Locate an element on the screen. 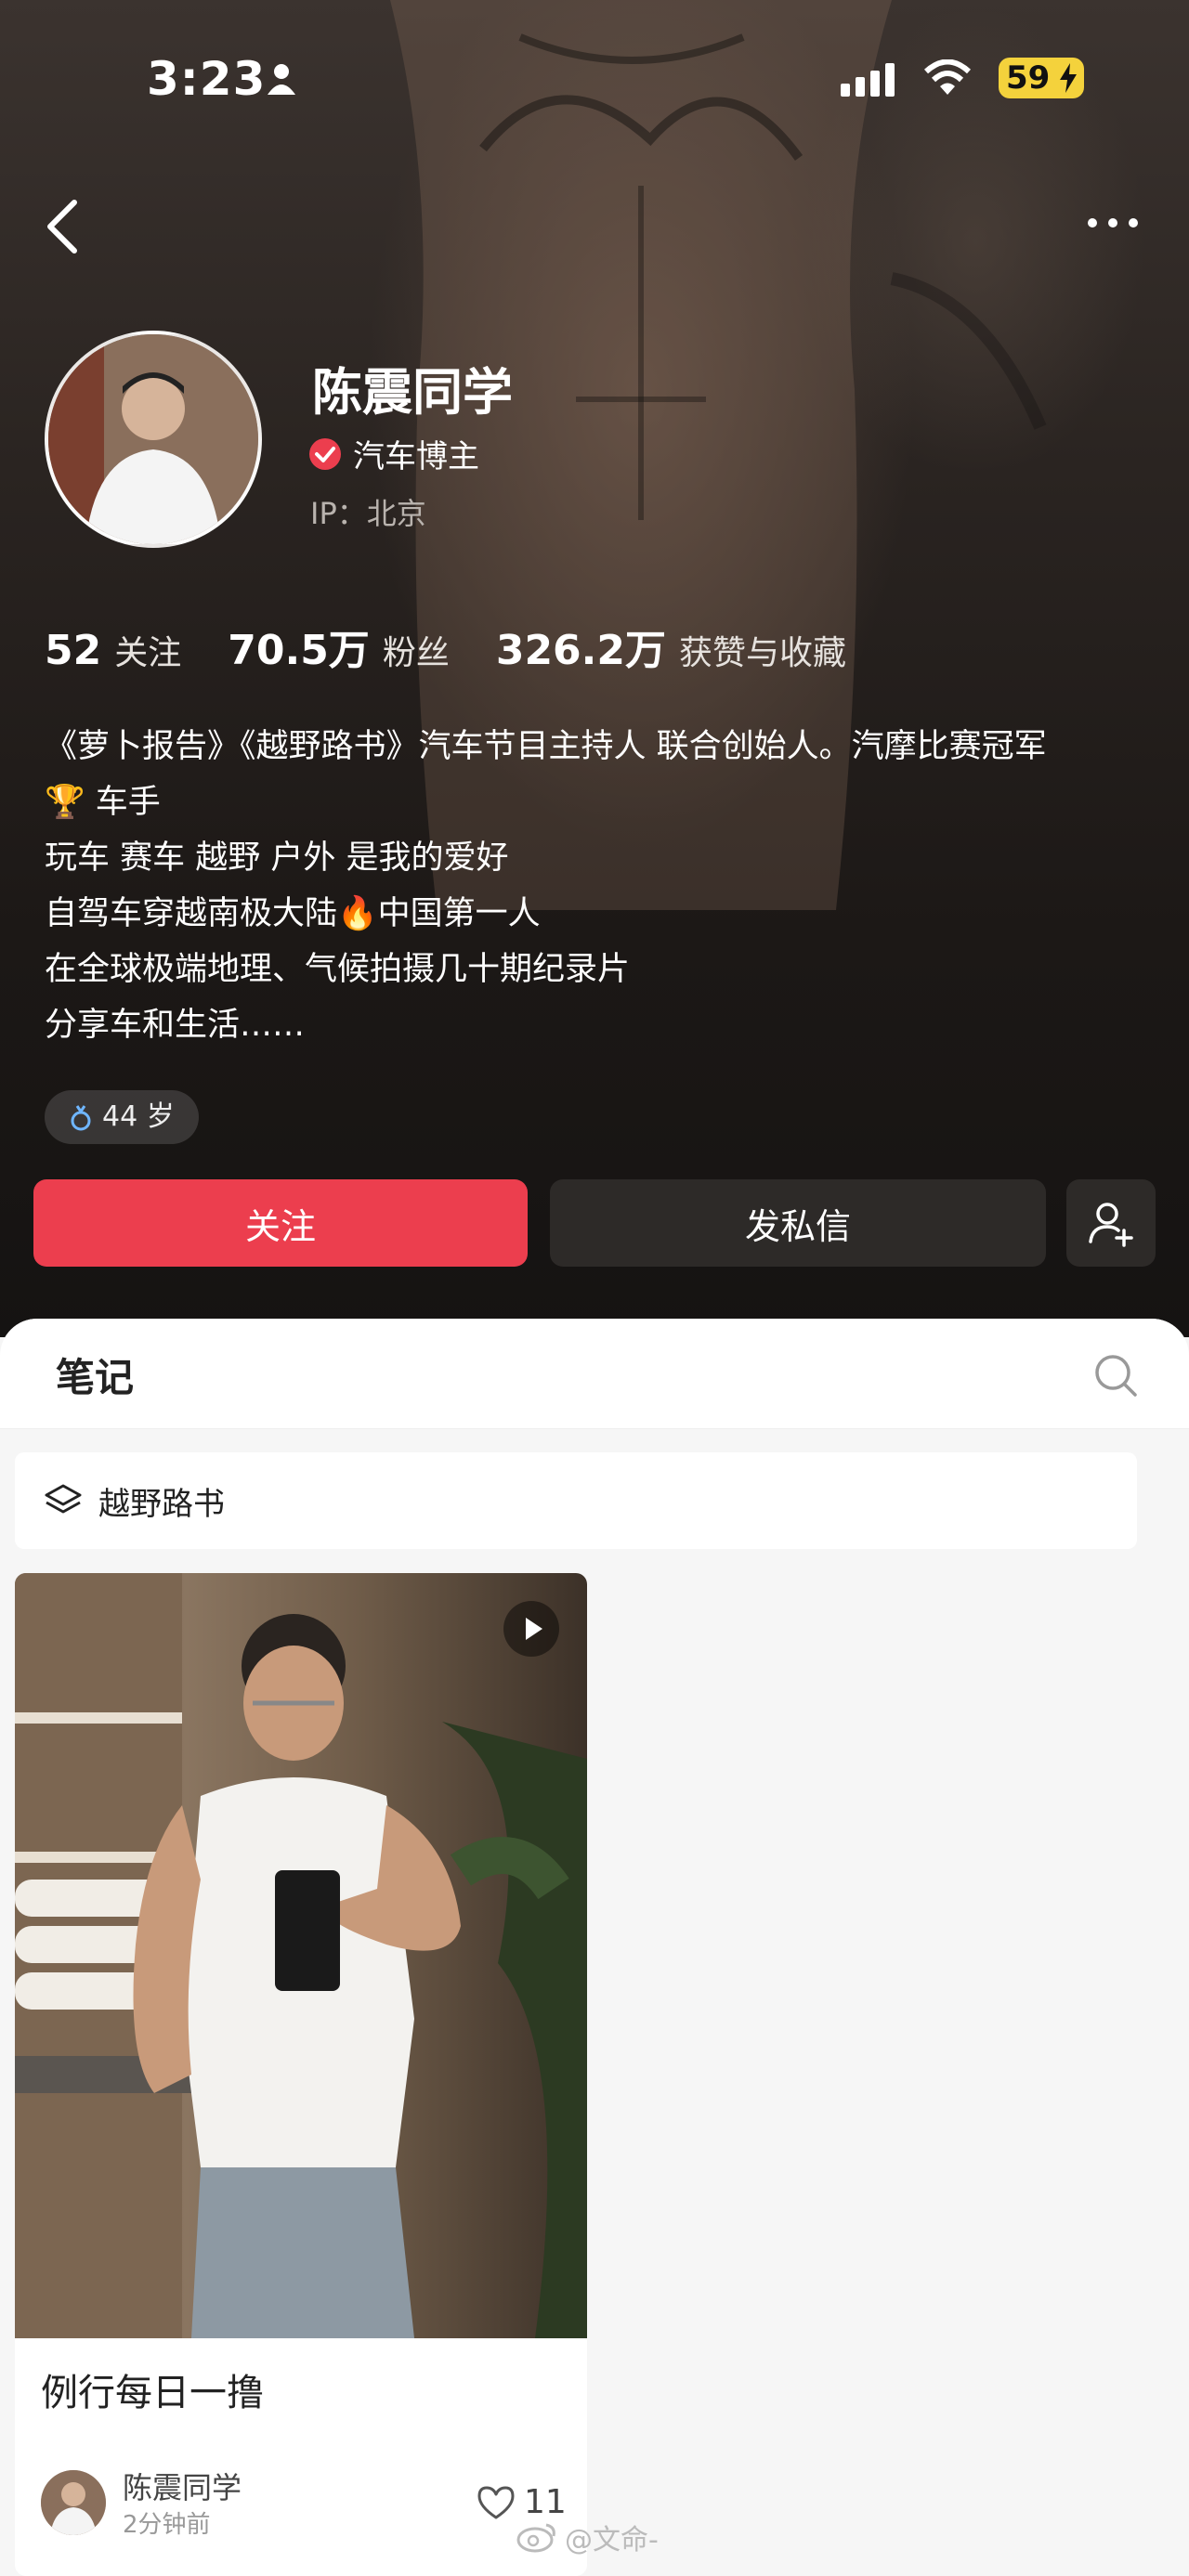 This screenshot has height=2576, width=1189. verified-check-icon is located at coordinates (325, 453).